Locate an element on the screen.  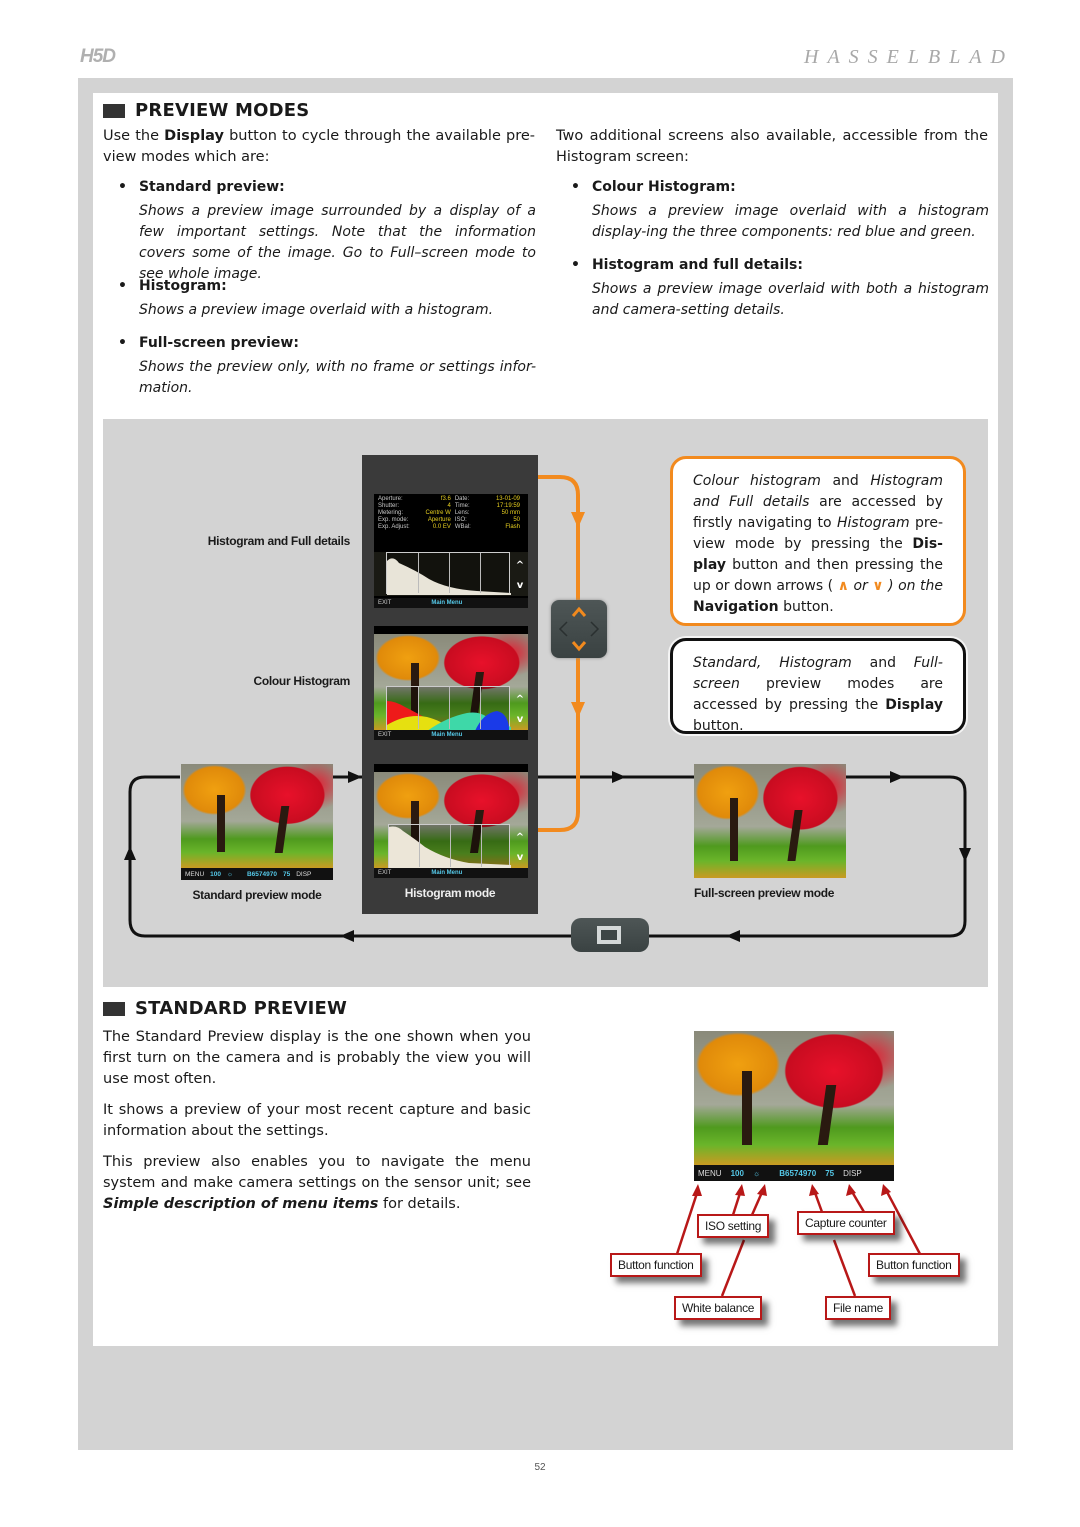
annotation-capture-counter: Capture counter is located at coordinates (846, 1223).